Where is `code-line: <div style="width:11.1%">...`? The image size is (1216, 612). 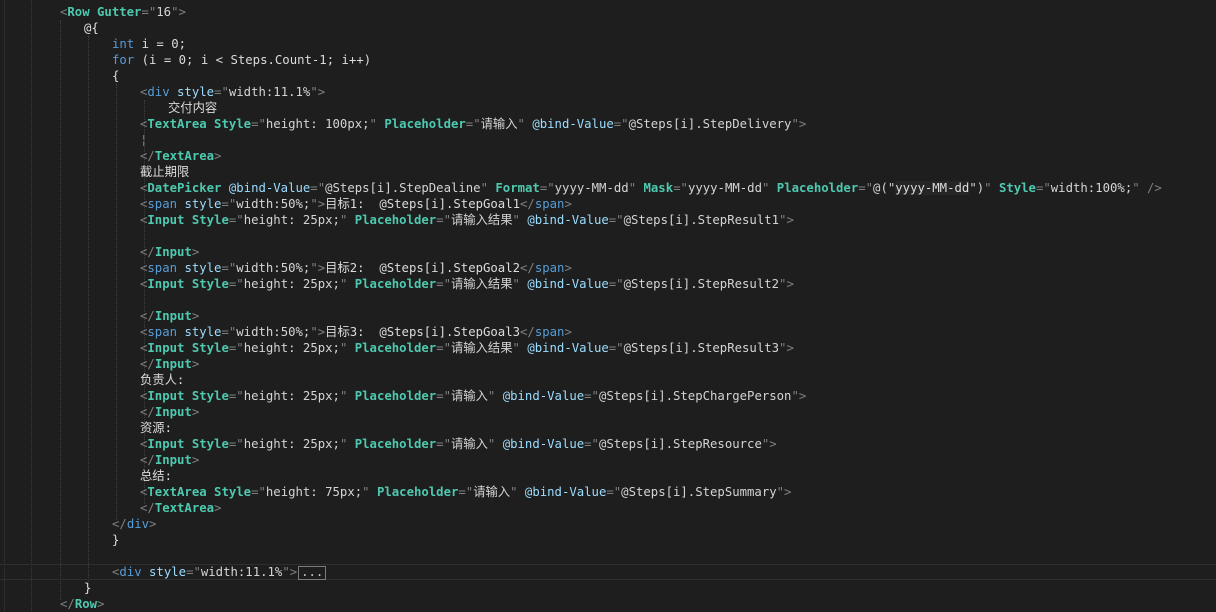
code-line: <div style="width:11.1%">... is located at coordinates (608, 572).